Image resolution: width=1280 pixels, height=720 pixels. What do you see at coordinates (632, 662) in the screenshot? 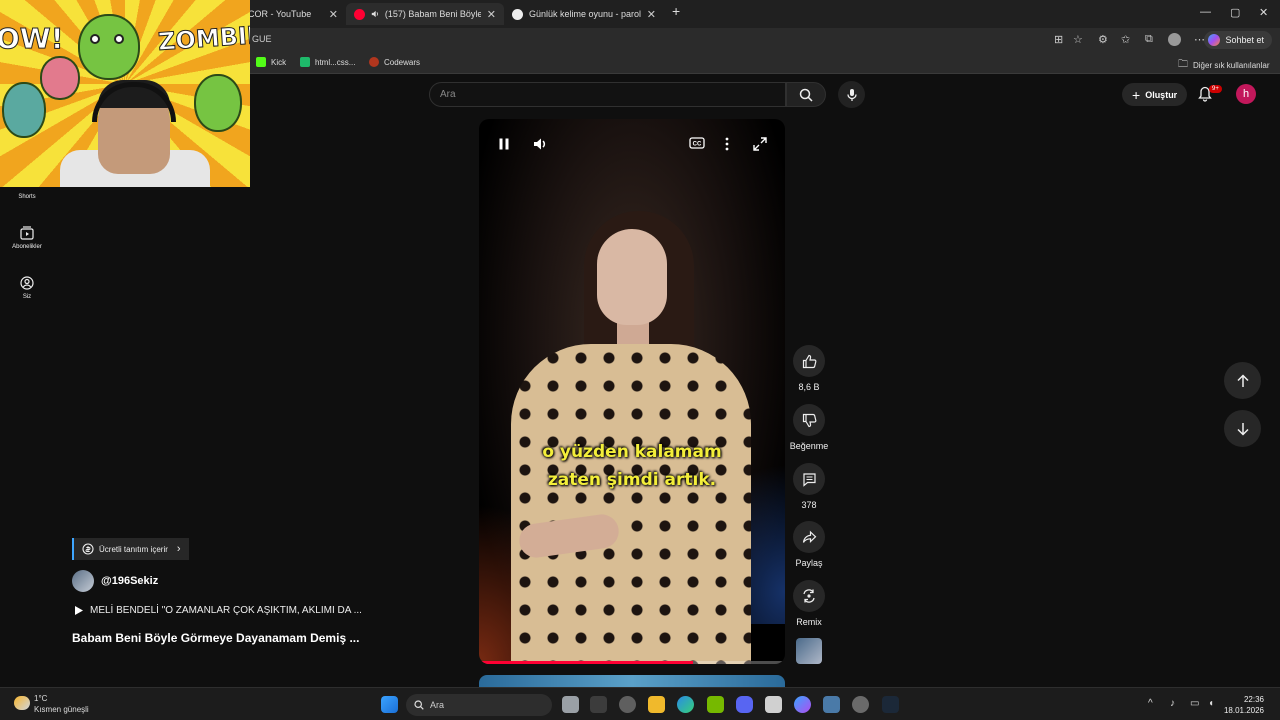
I see `video-progress-bar` at bounding box center [632, 662].